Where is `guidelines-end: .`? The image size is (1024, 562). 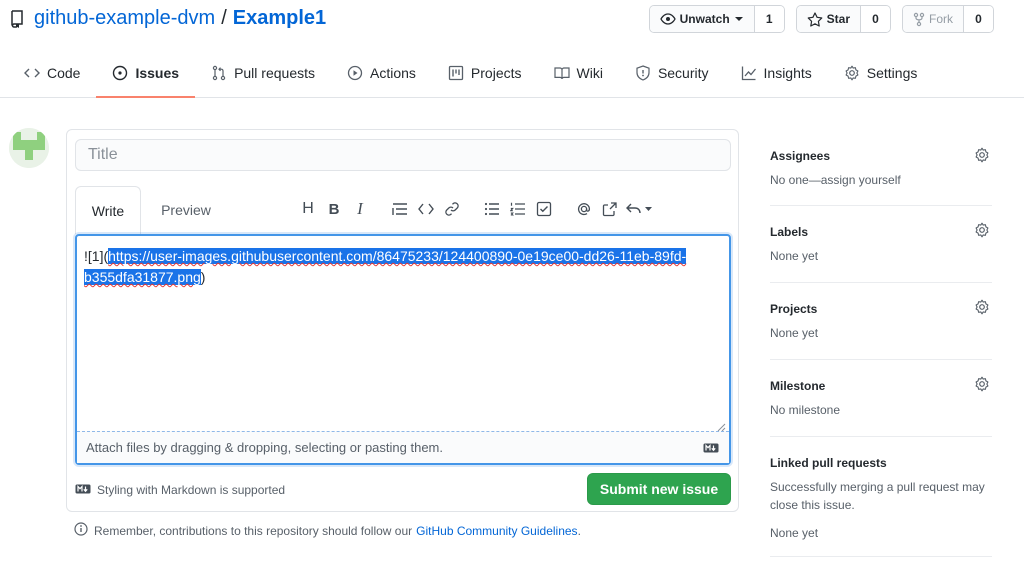 guidelines-end: . is located at coordinates (579, 530).